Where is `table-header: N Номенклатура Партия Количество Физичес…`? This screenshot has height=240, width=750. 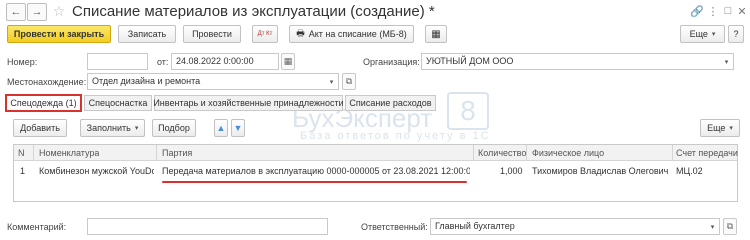
table-header: N Номенклатура Партия Количество Физичес… is located at coordinates (376, 153).